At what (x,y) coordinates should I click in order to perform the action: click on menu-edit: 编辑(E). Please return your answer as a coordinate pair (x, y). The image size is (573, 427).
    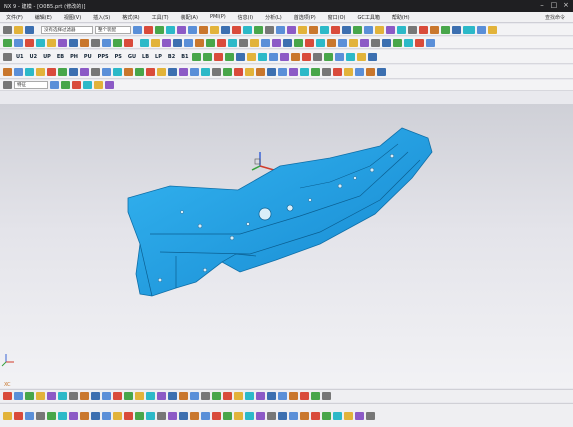
    Looking at the image, I should click on (43, 17).